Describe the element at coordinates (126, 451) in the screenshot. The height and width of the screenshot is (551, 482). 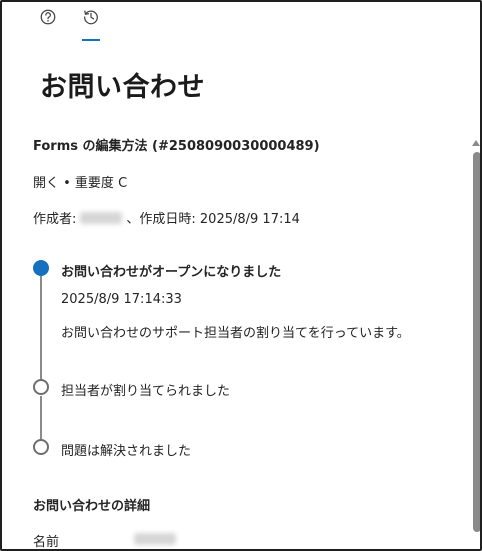
I see `timeline-step-title: 問題は解決されました` at that location.